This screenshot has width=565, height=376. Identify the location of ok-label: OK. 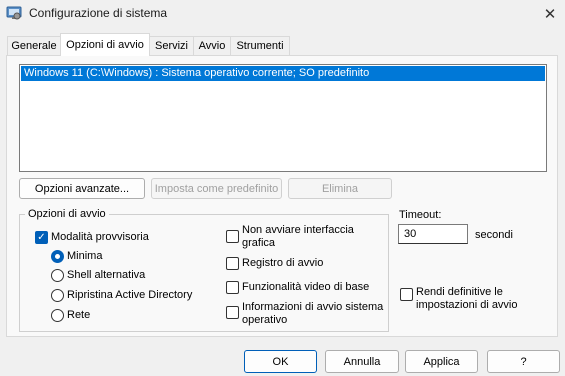
(280, 361).